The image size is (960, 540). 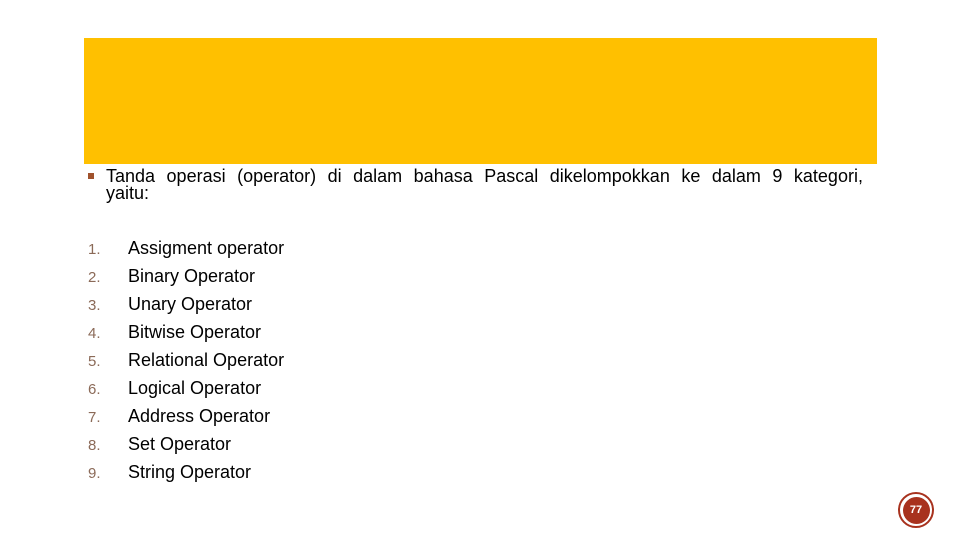 I want to click on list-number: 1., so click(x=94, y=249).